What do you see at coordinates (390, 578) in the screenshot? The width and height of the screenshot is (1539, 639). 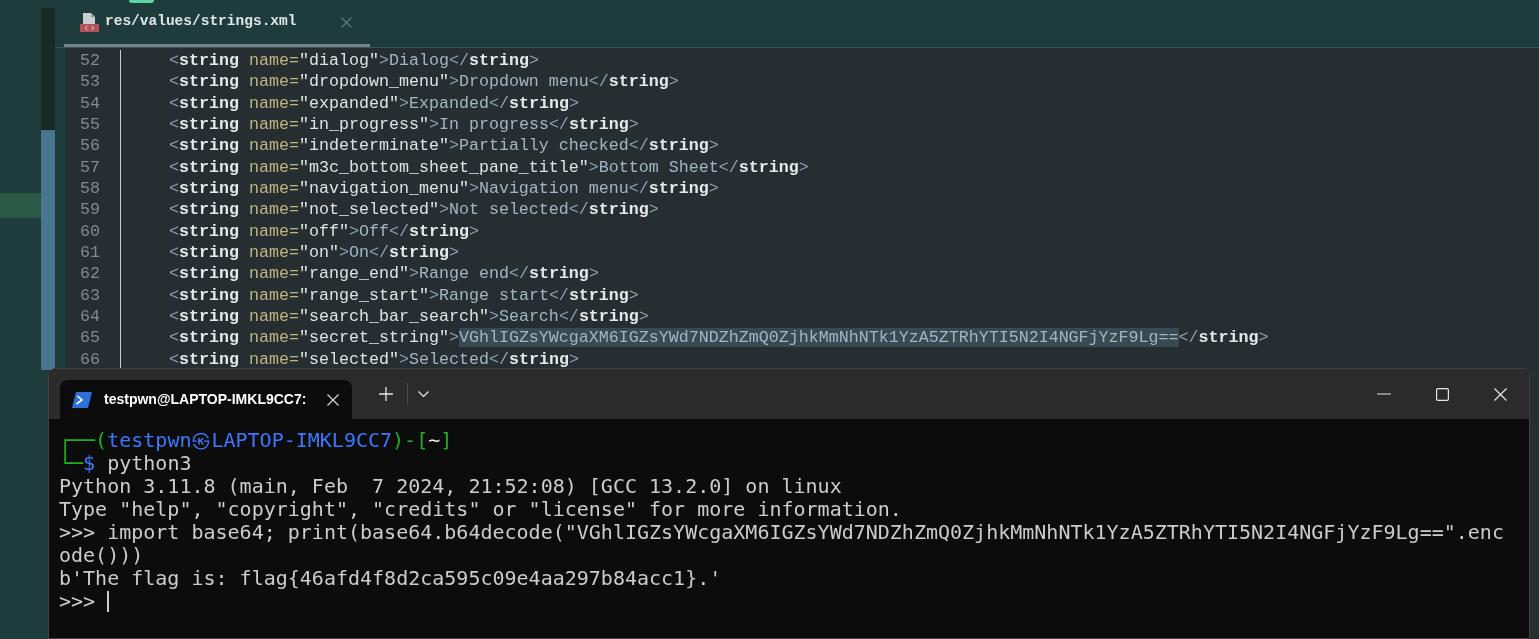 I see `terminal-line: b'The flag is: flag{46afd4f8d2ca595c09e4aa297b84acc1}.'` at bounding box center [390, 578].